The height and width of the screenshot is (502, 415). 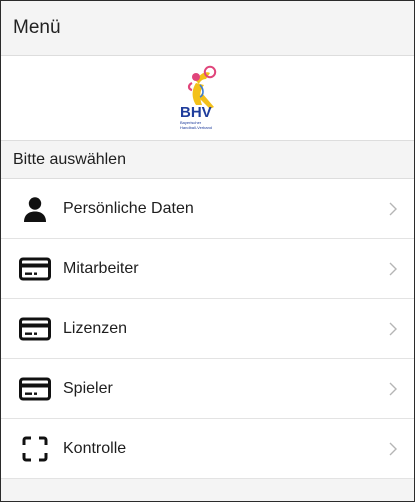 What do you see at coordinates (37, 27) in the screenshot?
I see `page-title: Menü` at bounding box center [37, 27].